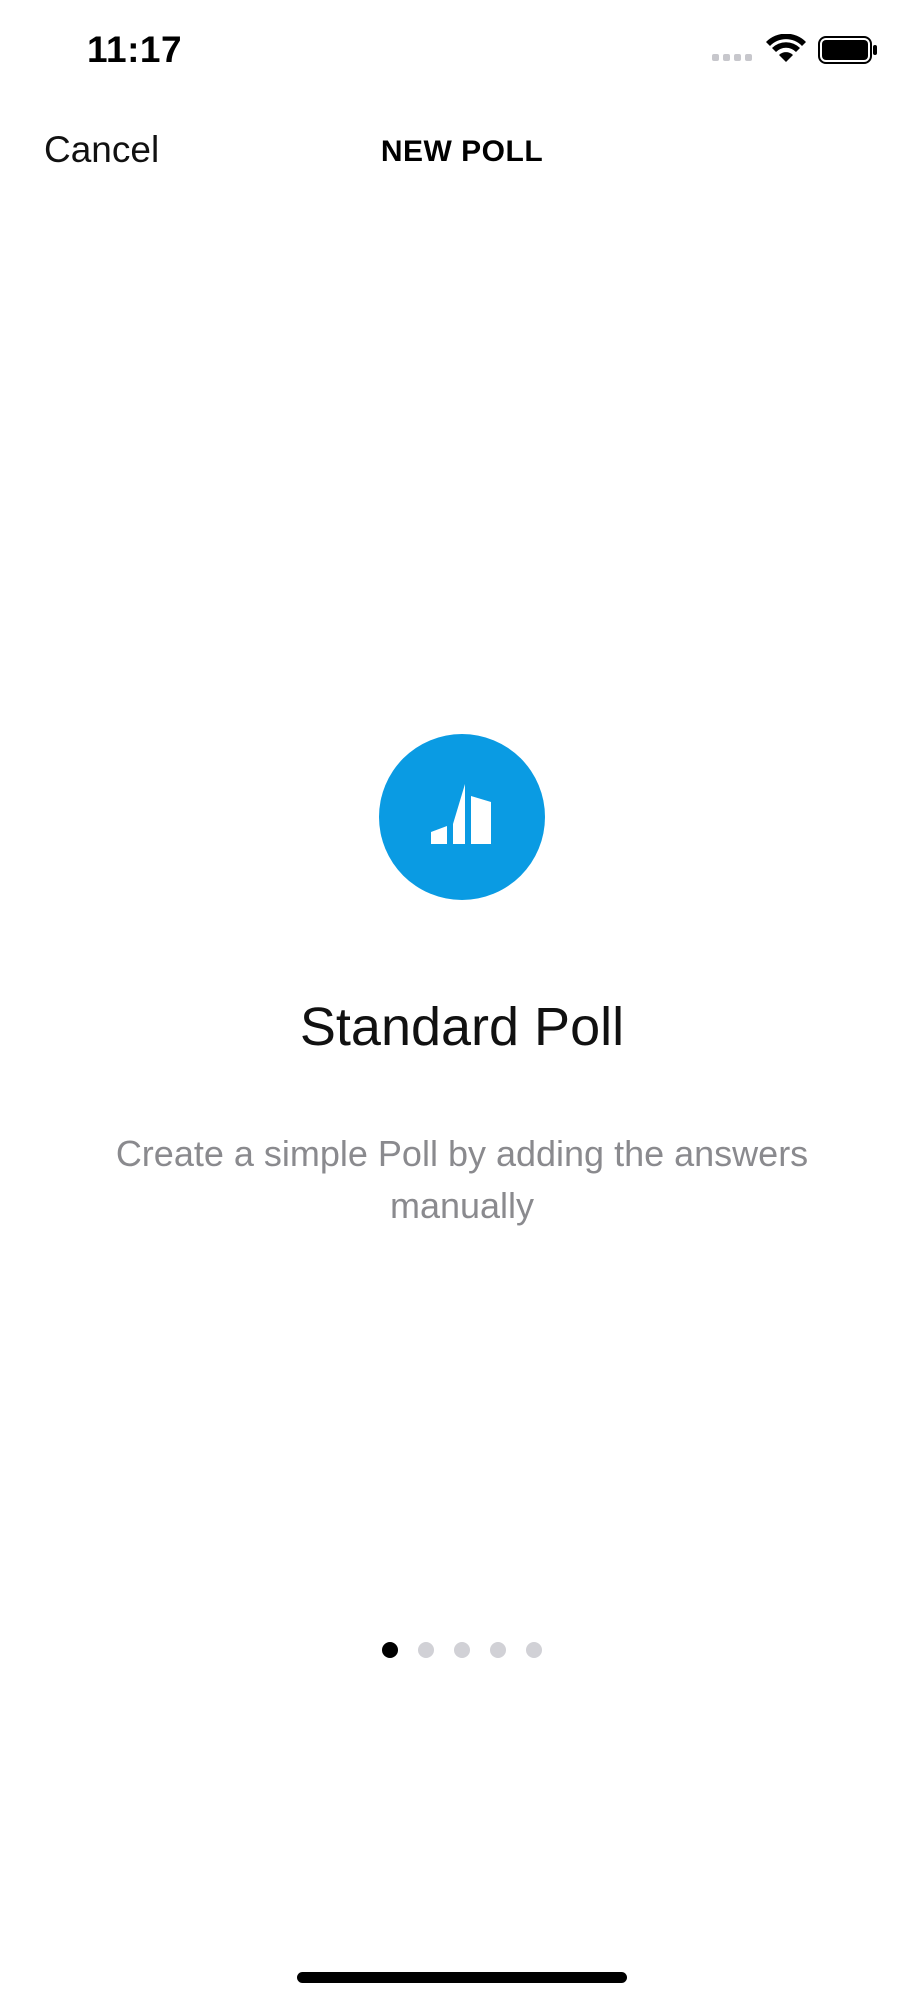 The width and height of the screenshot is (924, 2000). I want to click on nav-bar: Cancel NEW POLL, so click(462, 150).